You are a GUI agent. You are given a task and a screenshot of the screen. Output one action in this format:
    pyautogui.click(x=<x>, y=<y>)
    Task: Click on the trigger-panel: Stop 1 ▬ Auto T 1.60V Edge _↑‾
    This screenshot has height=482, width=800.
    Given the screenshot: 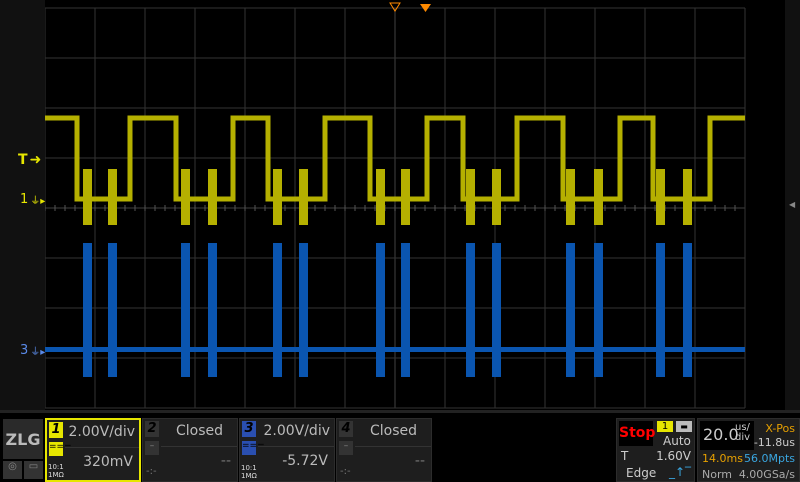 What is the action you would take?
    pyautogui.click(x=655, y=450)
    